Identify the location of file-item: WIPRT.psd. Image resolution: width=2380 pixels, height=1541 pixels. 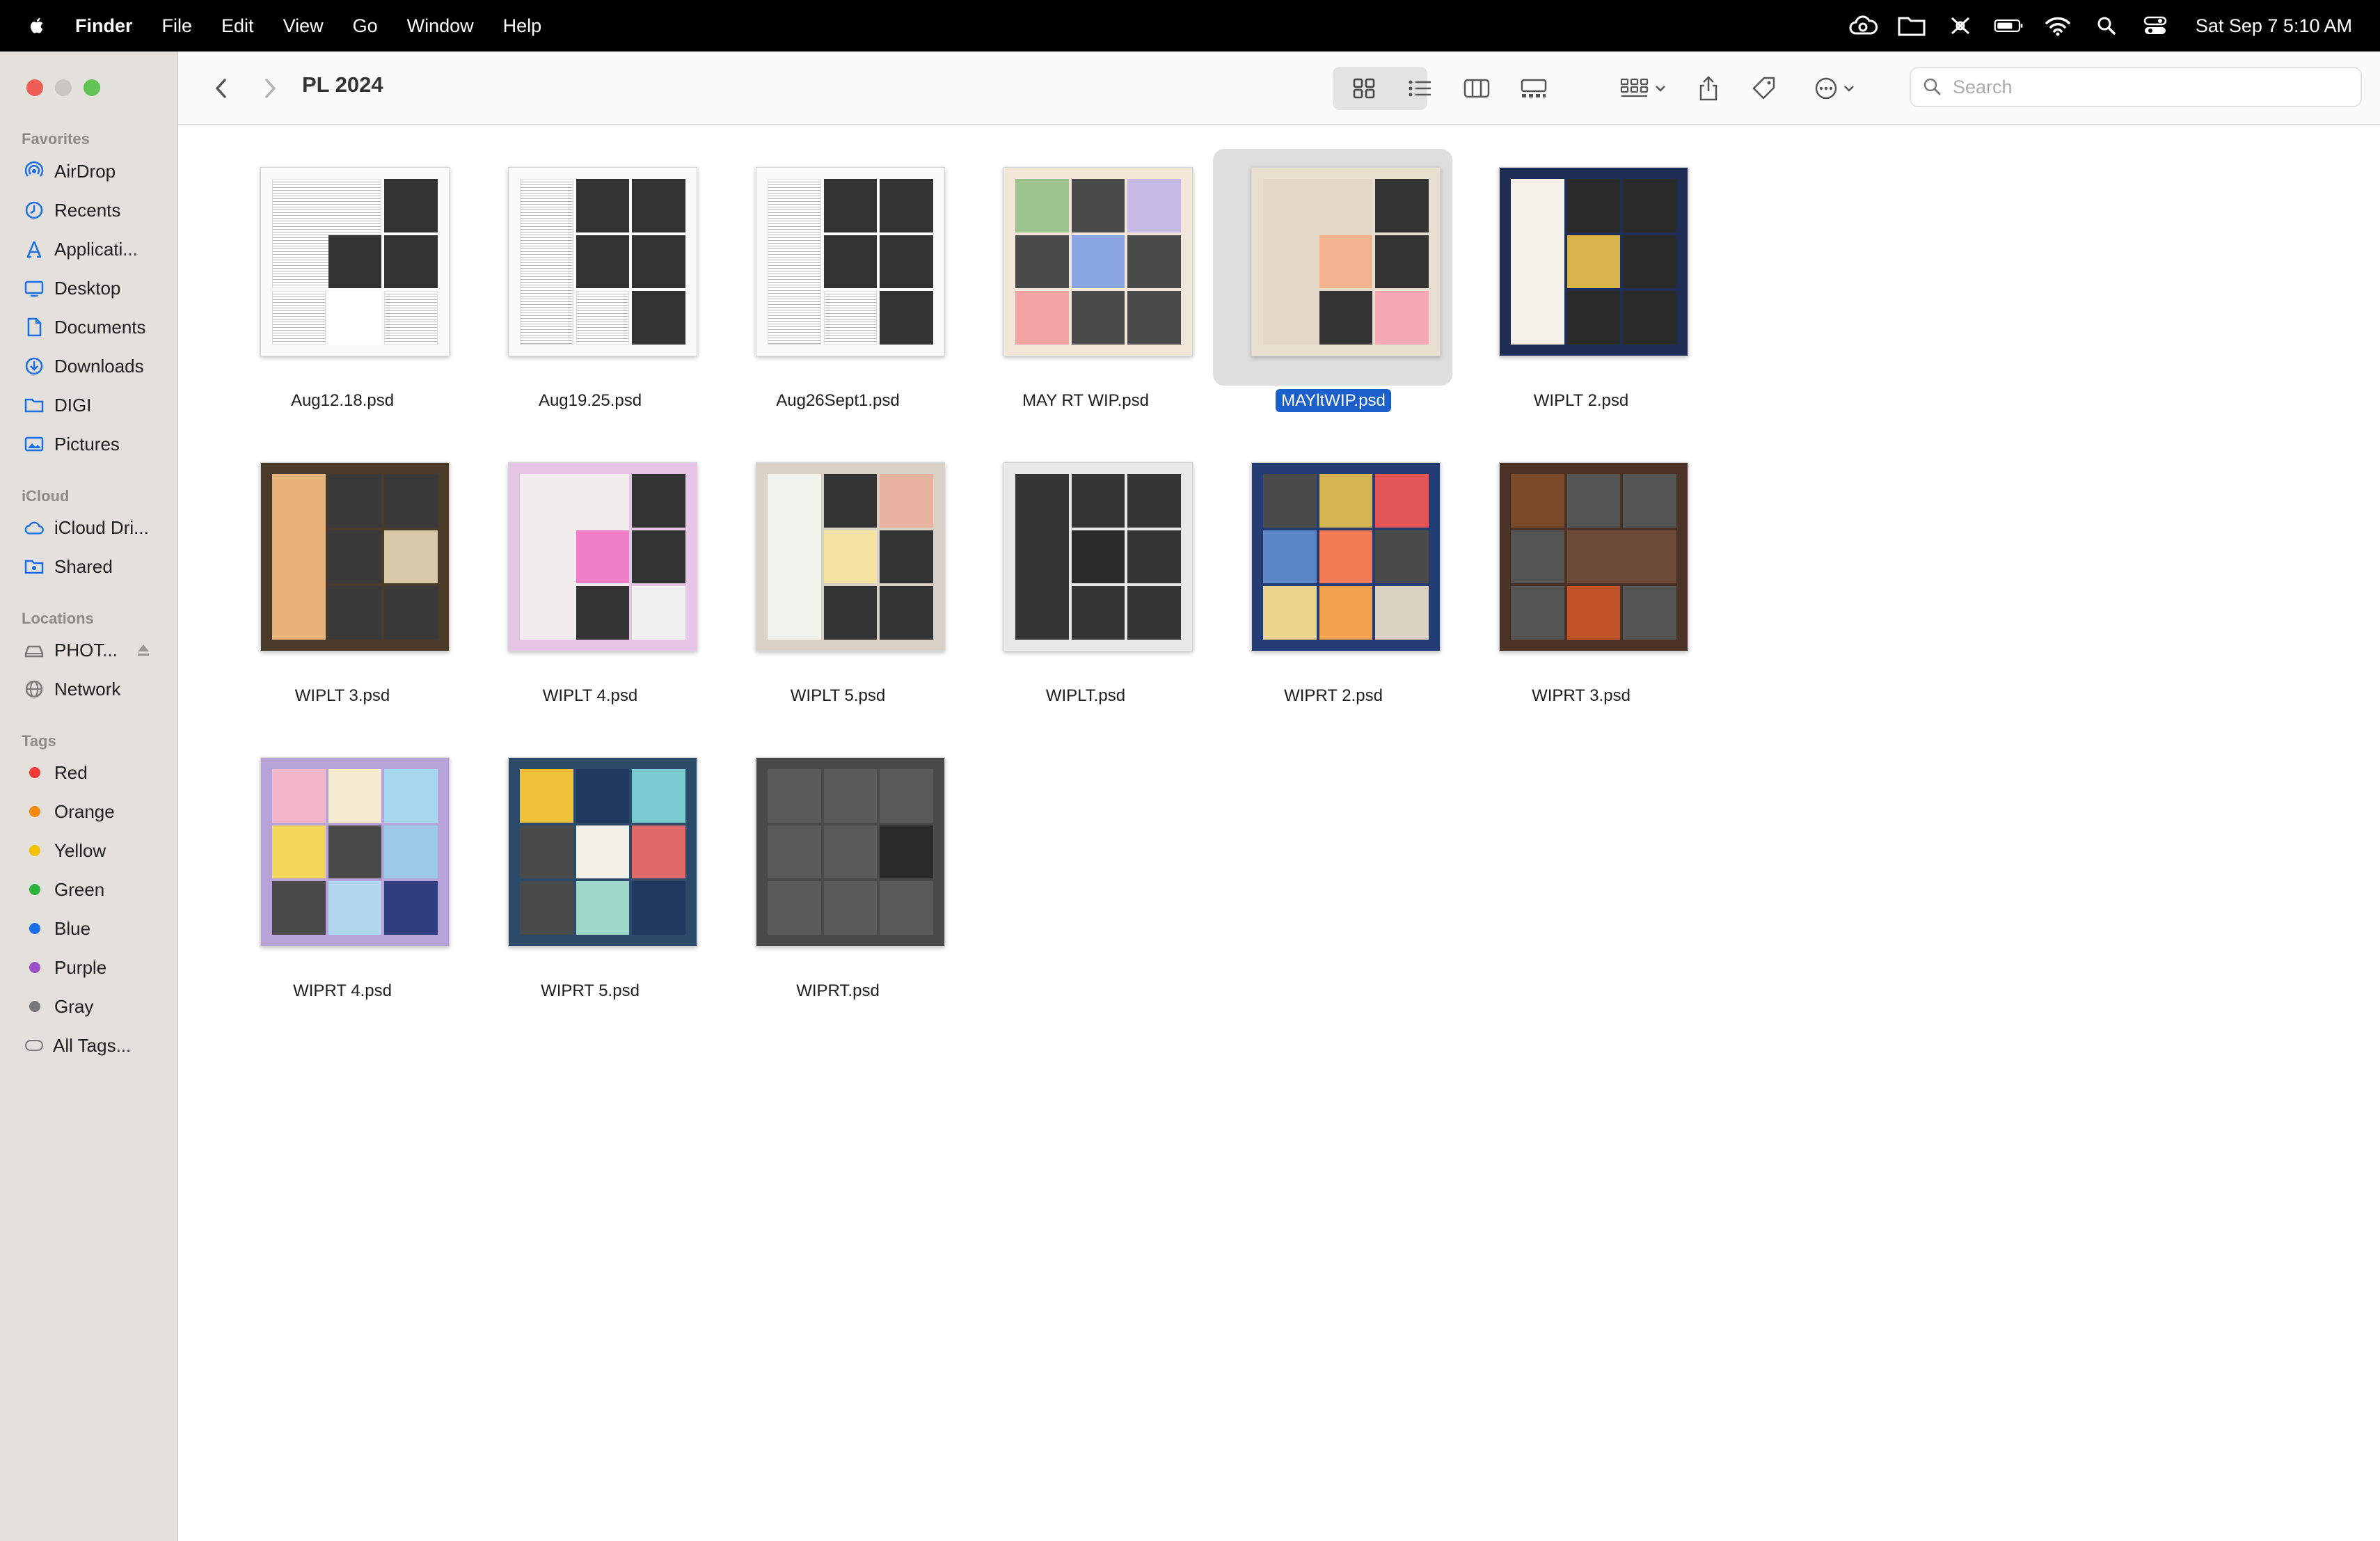
(838, 862).